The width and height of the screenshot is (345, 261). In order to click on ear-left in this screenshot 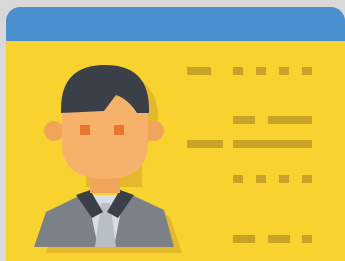, I will do `click(54, 131)`.